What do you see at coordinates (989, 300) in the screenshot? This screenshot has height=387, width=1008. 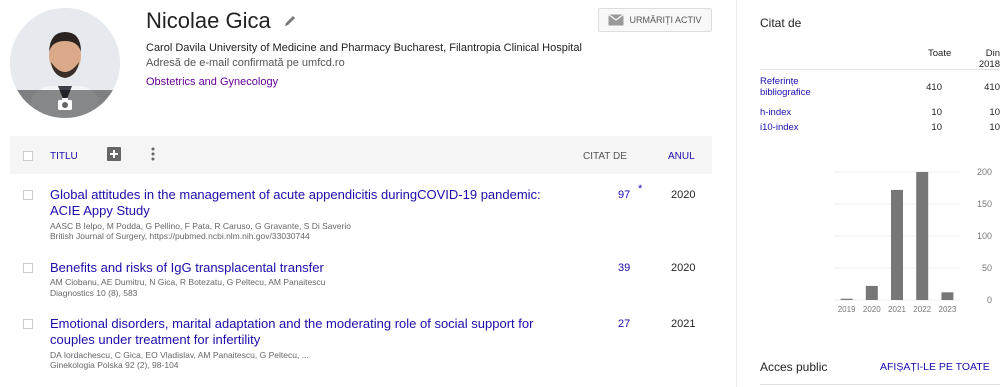 I see `y-tick-label: 0` at bounding box center [989, 300].